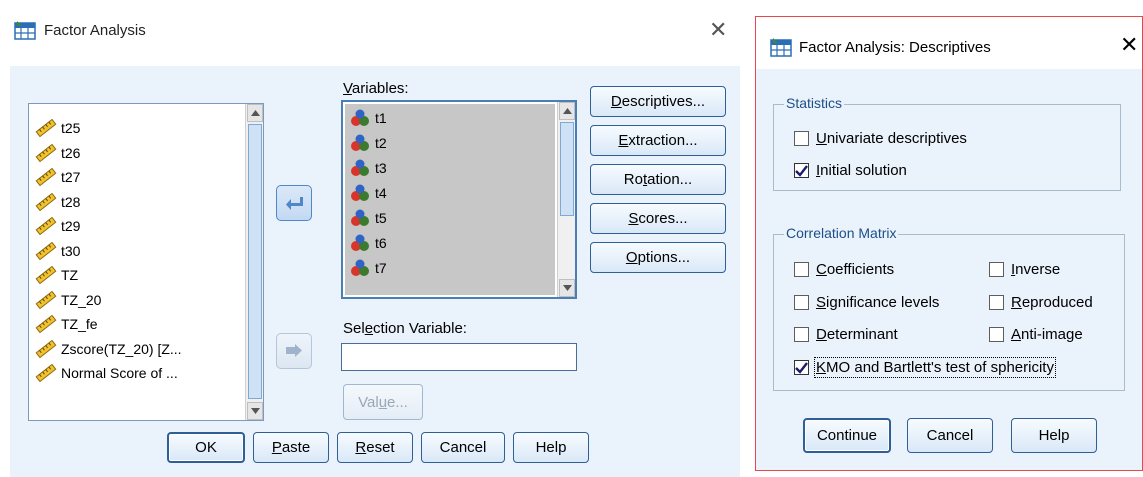 The height and width of the screenshot is (477, 1143). I want to click on reproduced-label: Reproduced, so click(1052, 302).